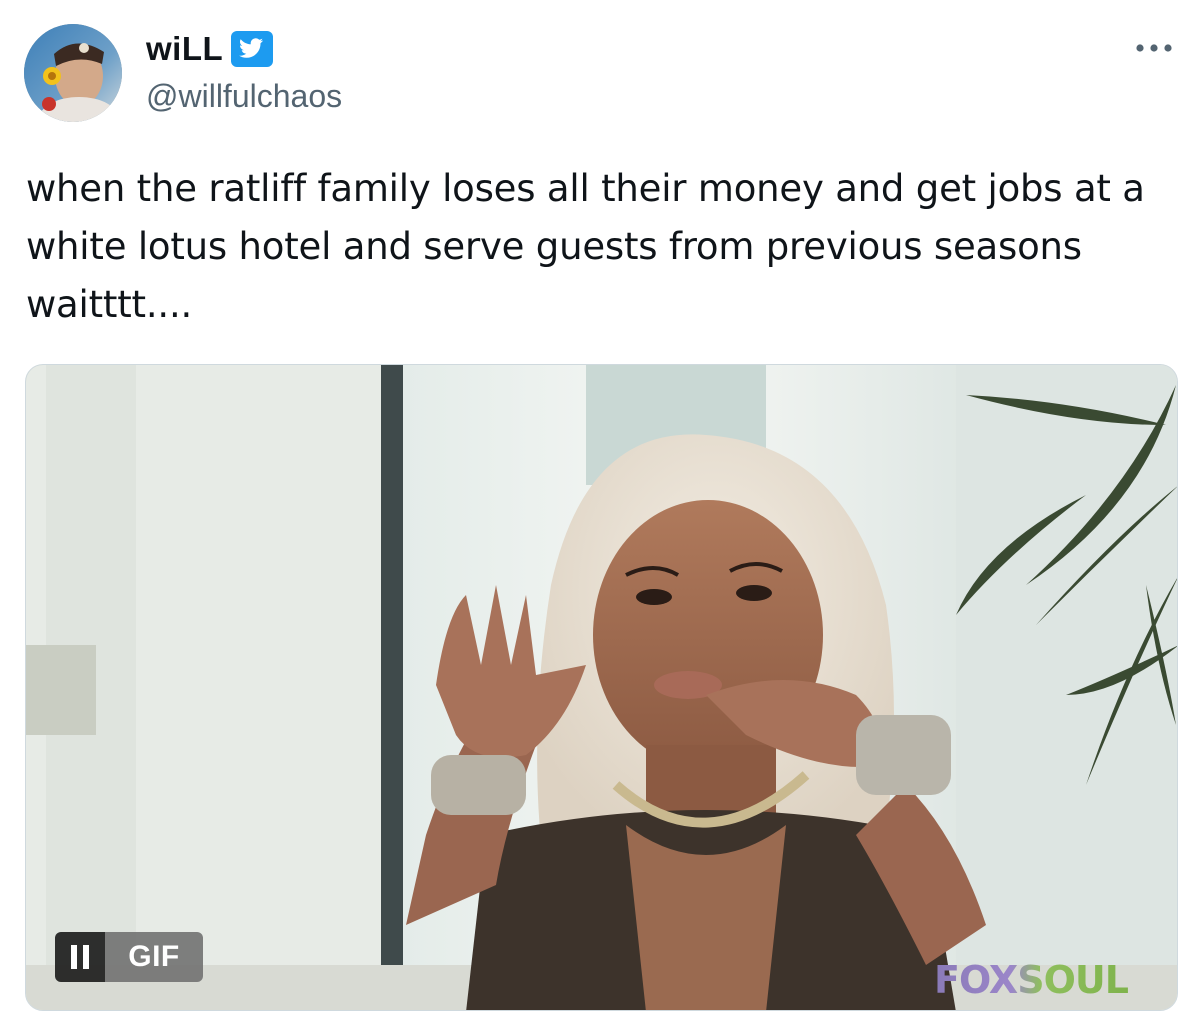 The image size is (1200, 1019). I want to click on pause-icon, so click(80, 957).